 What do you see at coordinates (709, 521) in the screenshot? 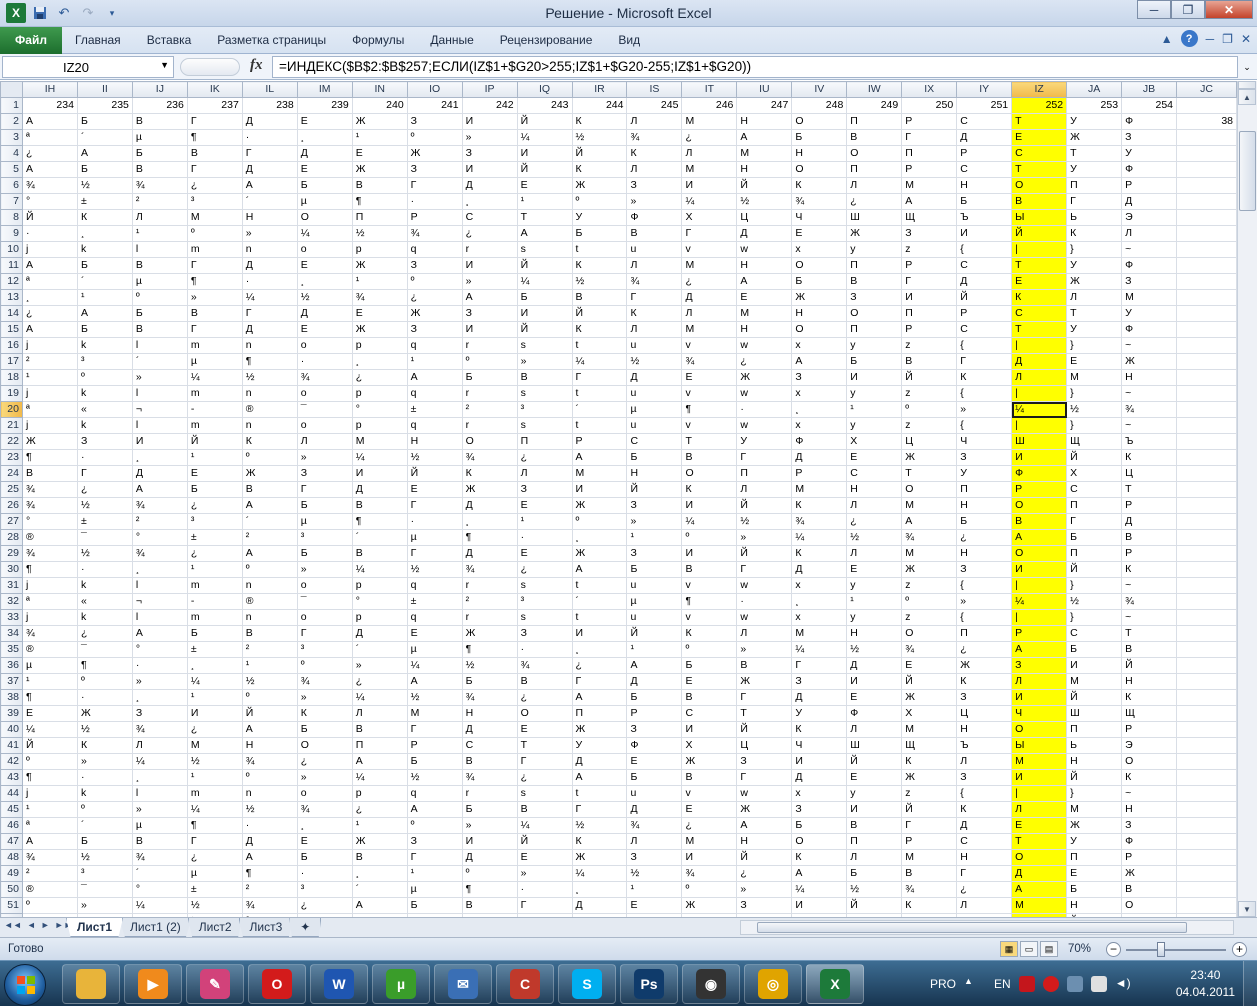
I see `cell: ¼` at bounding box center [709, 521].